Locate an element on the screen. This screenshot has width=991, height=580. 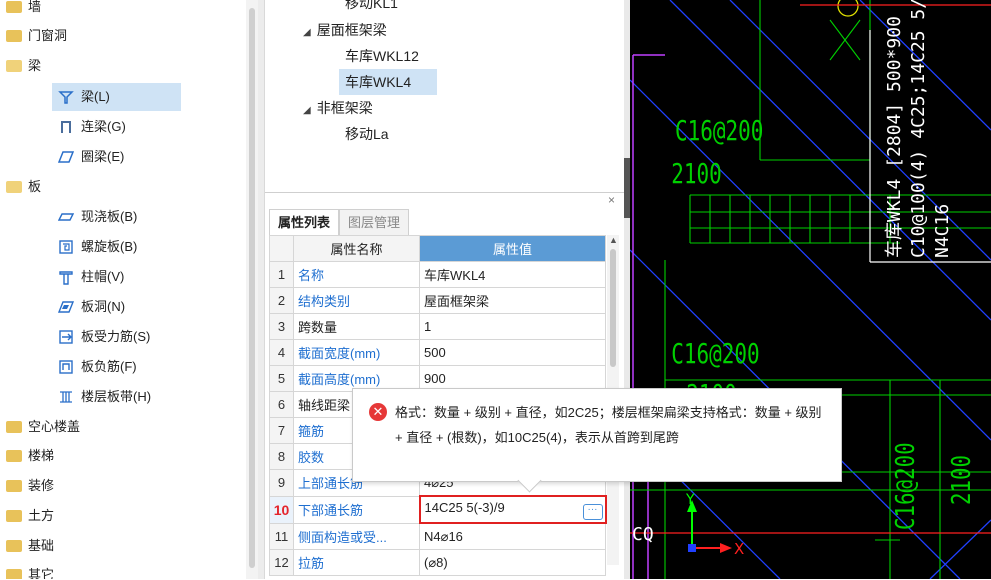
tree-scrollbar is located at coordinates (252, 289).